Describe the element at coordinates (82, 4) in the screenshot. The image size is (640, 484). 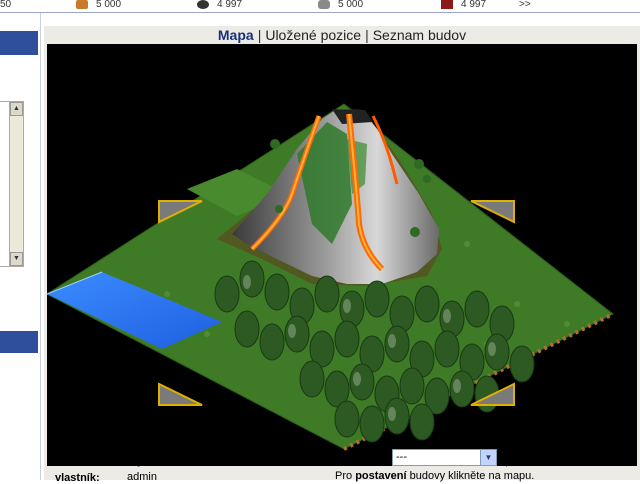
I see `gold-icon` at that location.